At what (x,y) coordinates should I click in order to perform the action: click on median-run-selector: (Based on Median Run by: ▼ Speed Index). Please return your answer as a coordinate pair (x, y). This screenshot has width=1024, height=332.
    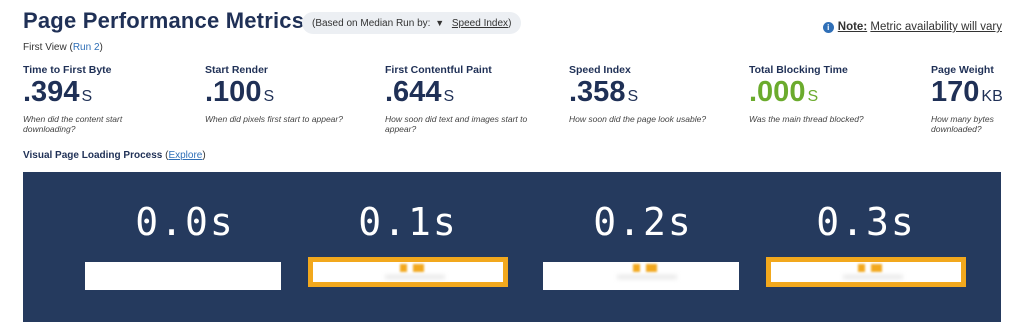
    Looking at the image, I should click on (412, 23).